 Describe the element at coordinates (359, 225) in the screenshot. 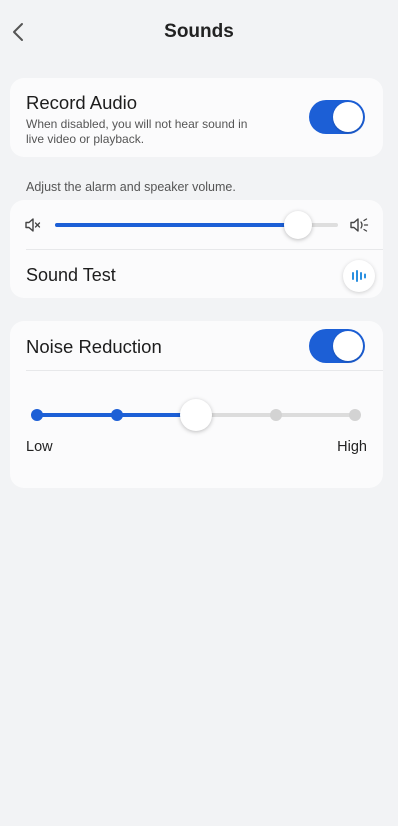

I see `speaker-loud-icon` at that location.